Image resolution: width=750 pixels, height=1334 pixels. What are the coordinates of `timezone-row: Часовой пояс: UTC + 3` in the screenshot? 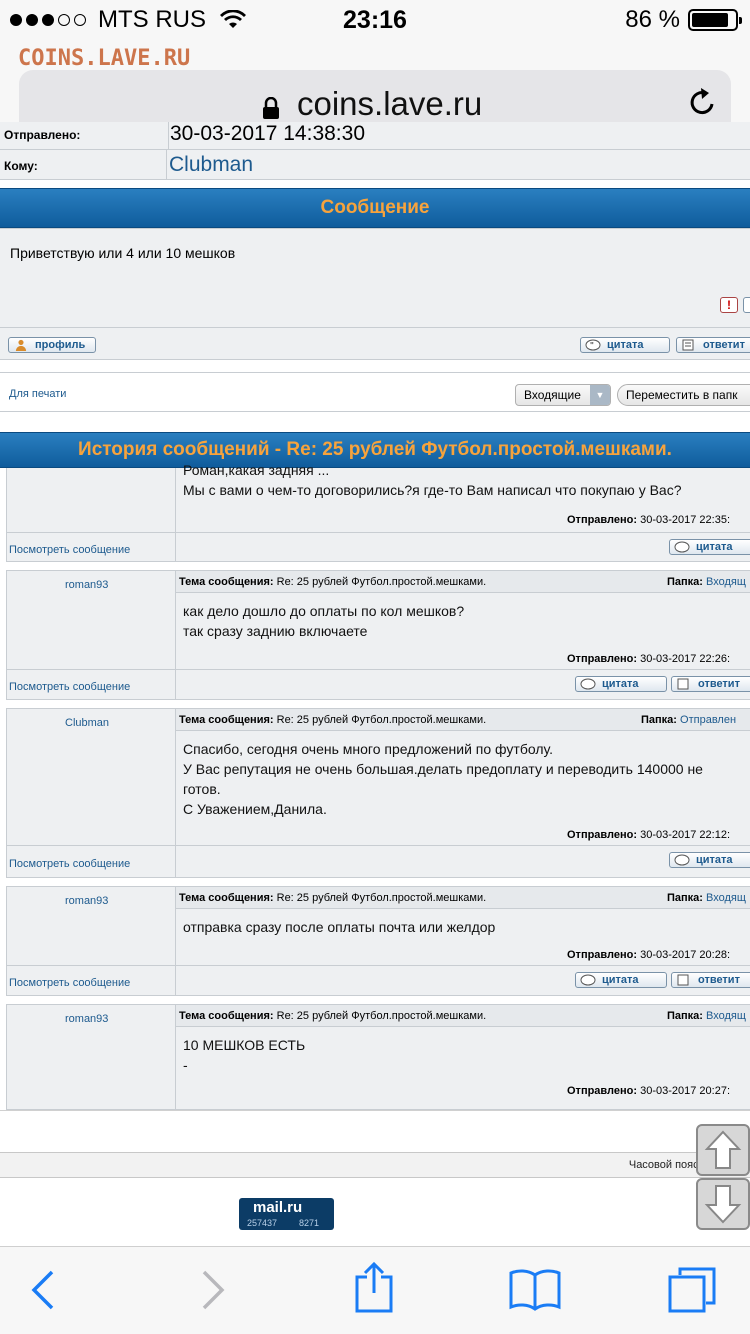 It's located at (375, 1165).